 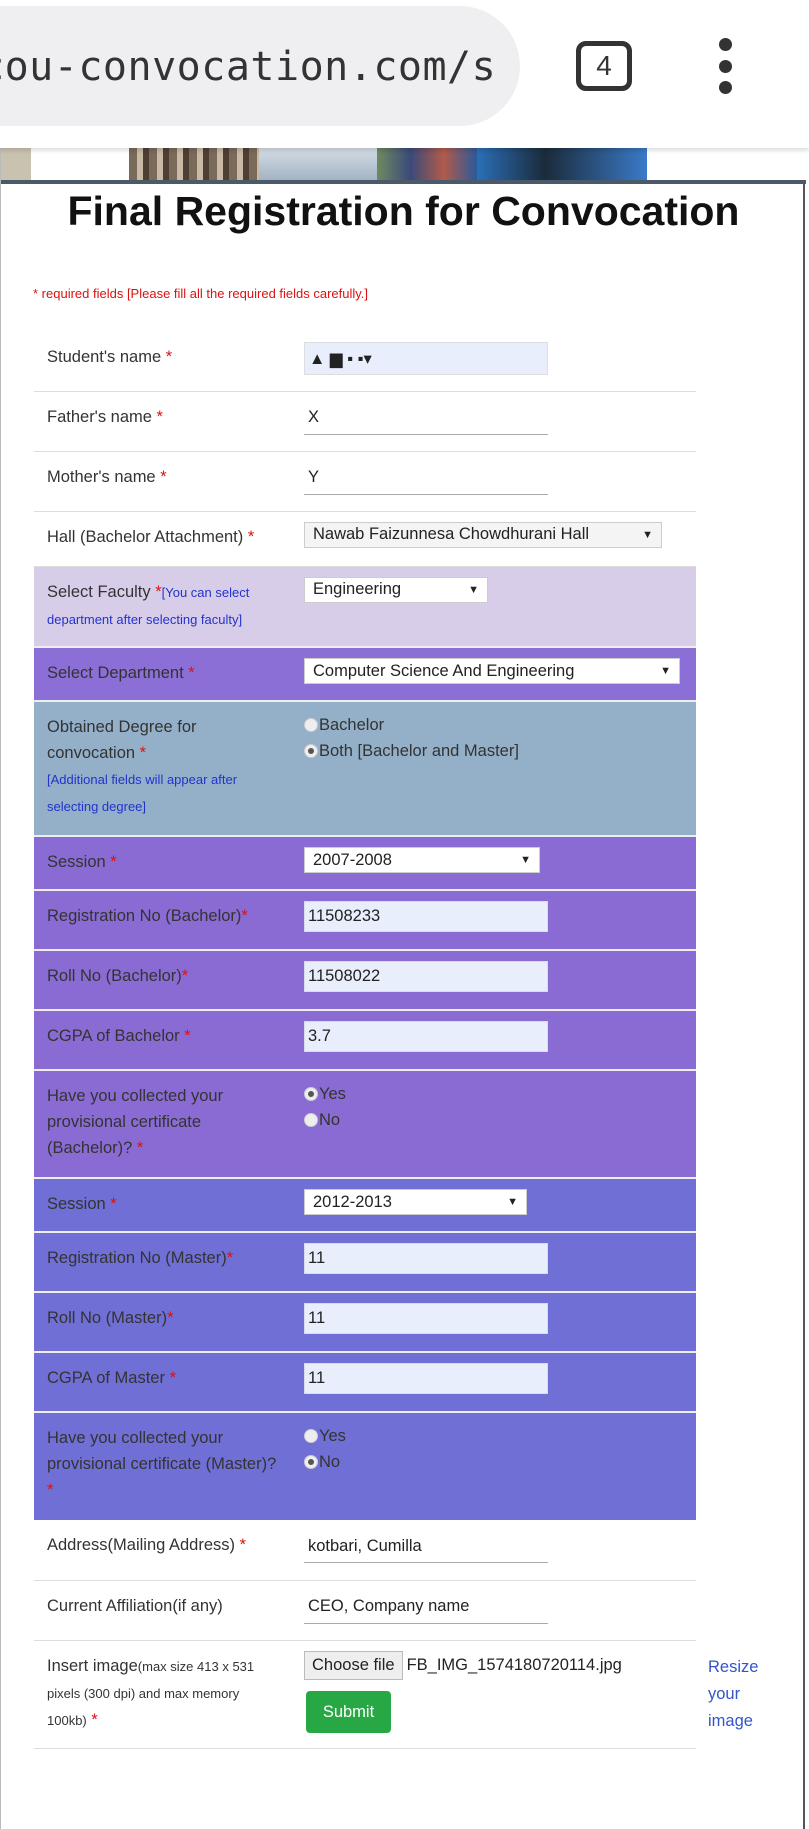 What do you see at coordinates (426, 976) in the screenshot?
I see `bachelor-roll-input` at bounding box center [426, 976].